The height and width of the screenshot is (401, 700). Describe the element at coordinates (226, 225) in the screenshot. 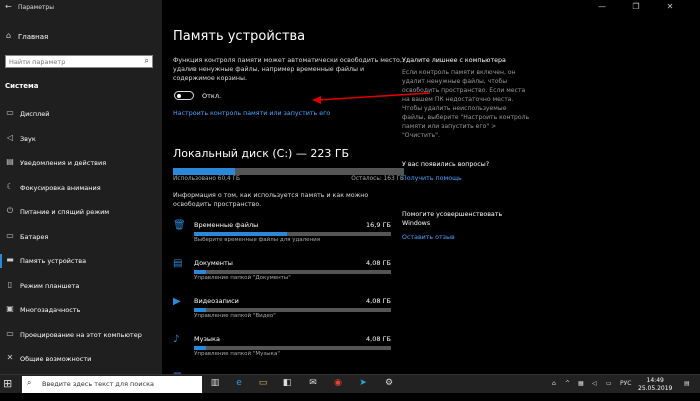

I see `category-name: Временные файлы` at that location.